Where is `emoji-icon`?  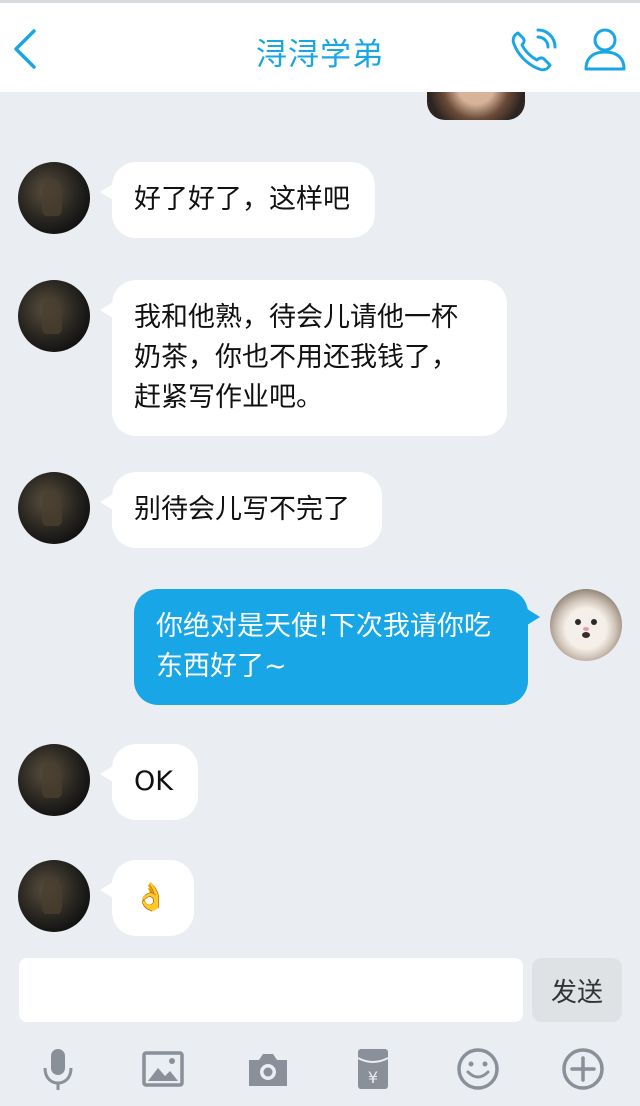
emoji-icon is located at coordinates (478, 1069).